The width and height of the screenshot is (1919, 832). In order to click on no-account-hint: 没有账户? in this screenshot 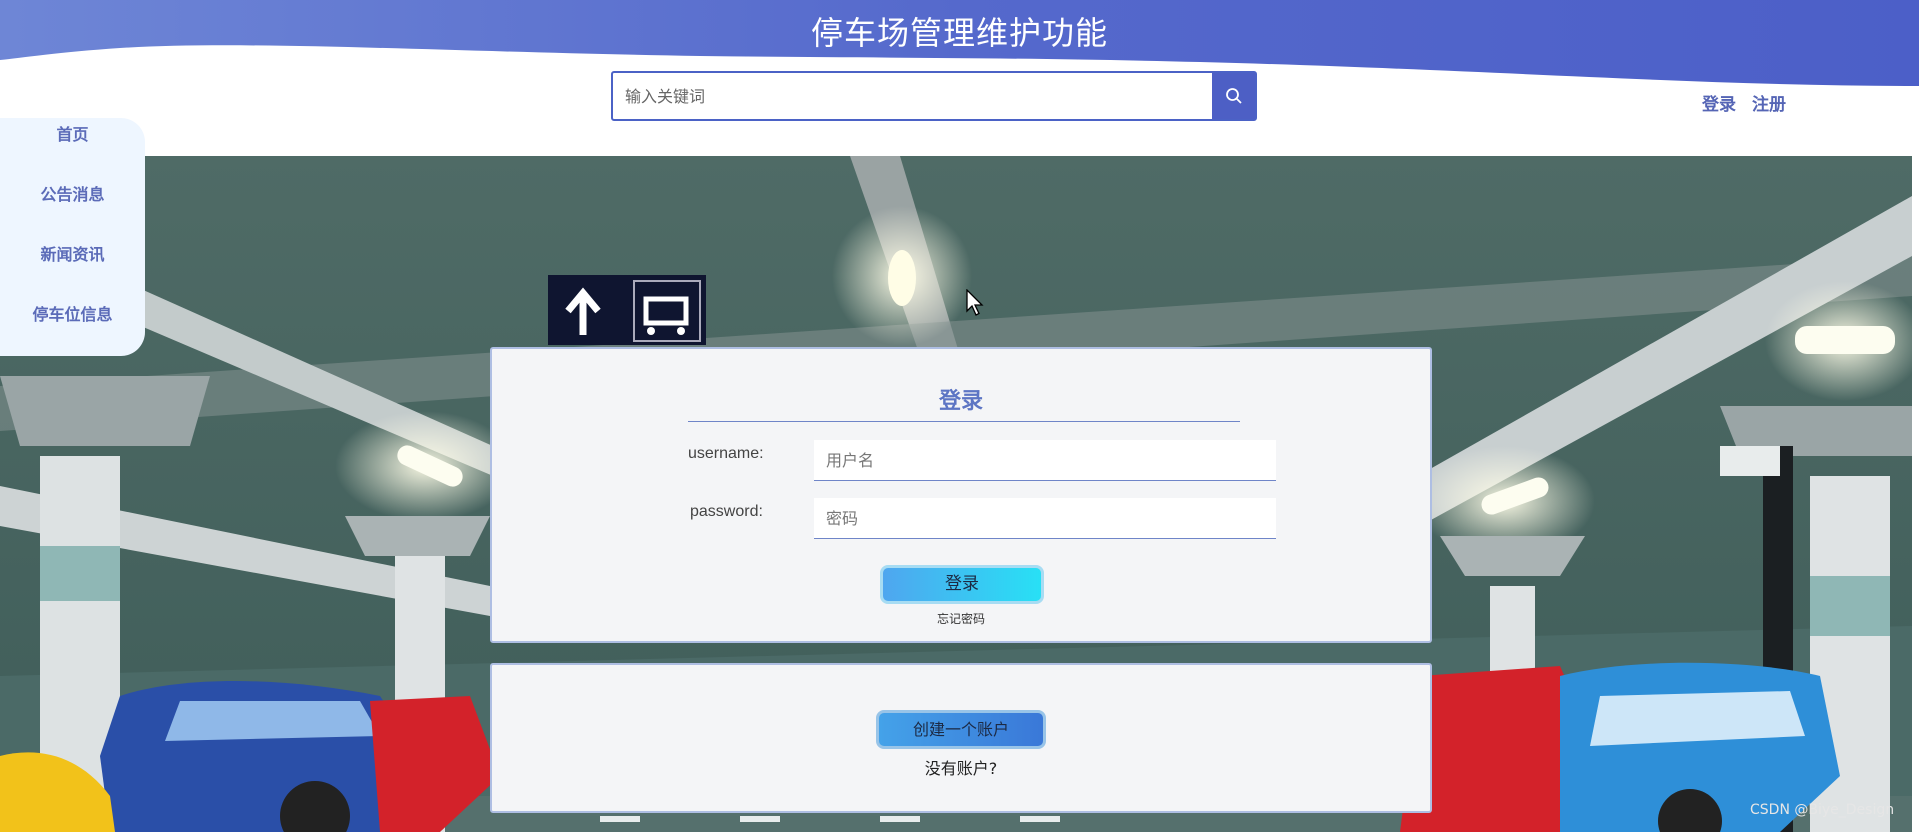, I will do `click(961, 768)`.